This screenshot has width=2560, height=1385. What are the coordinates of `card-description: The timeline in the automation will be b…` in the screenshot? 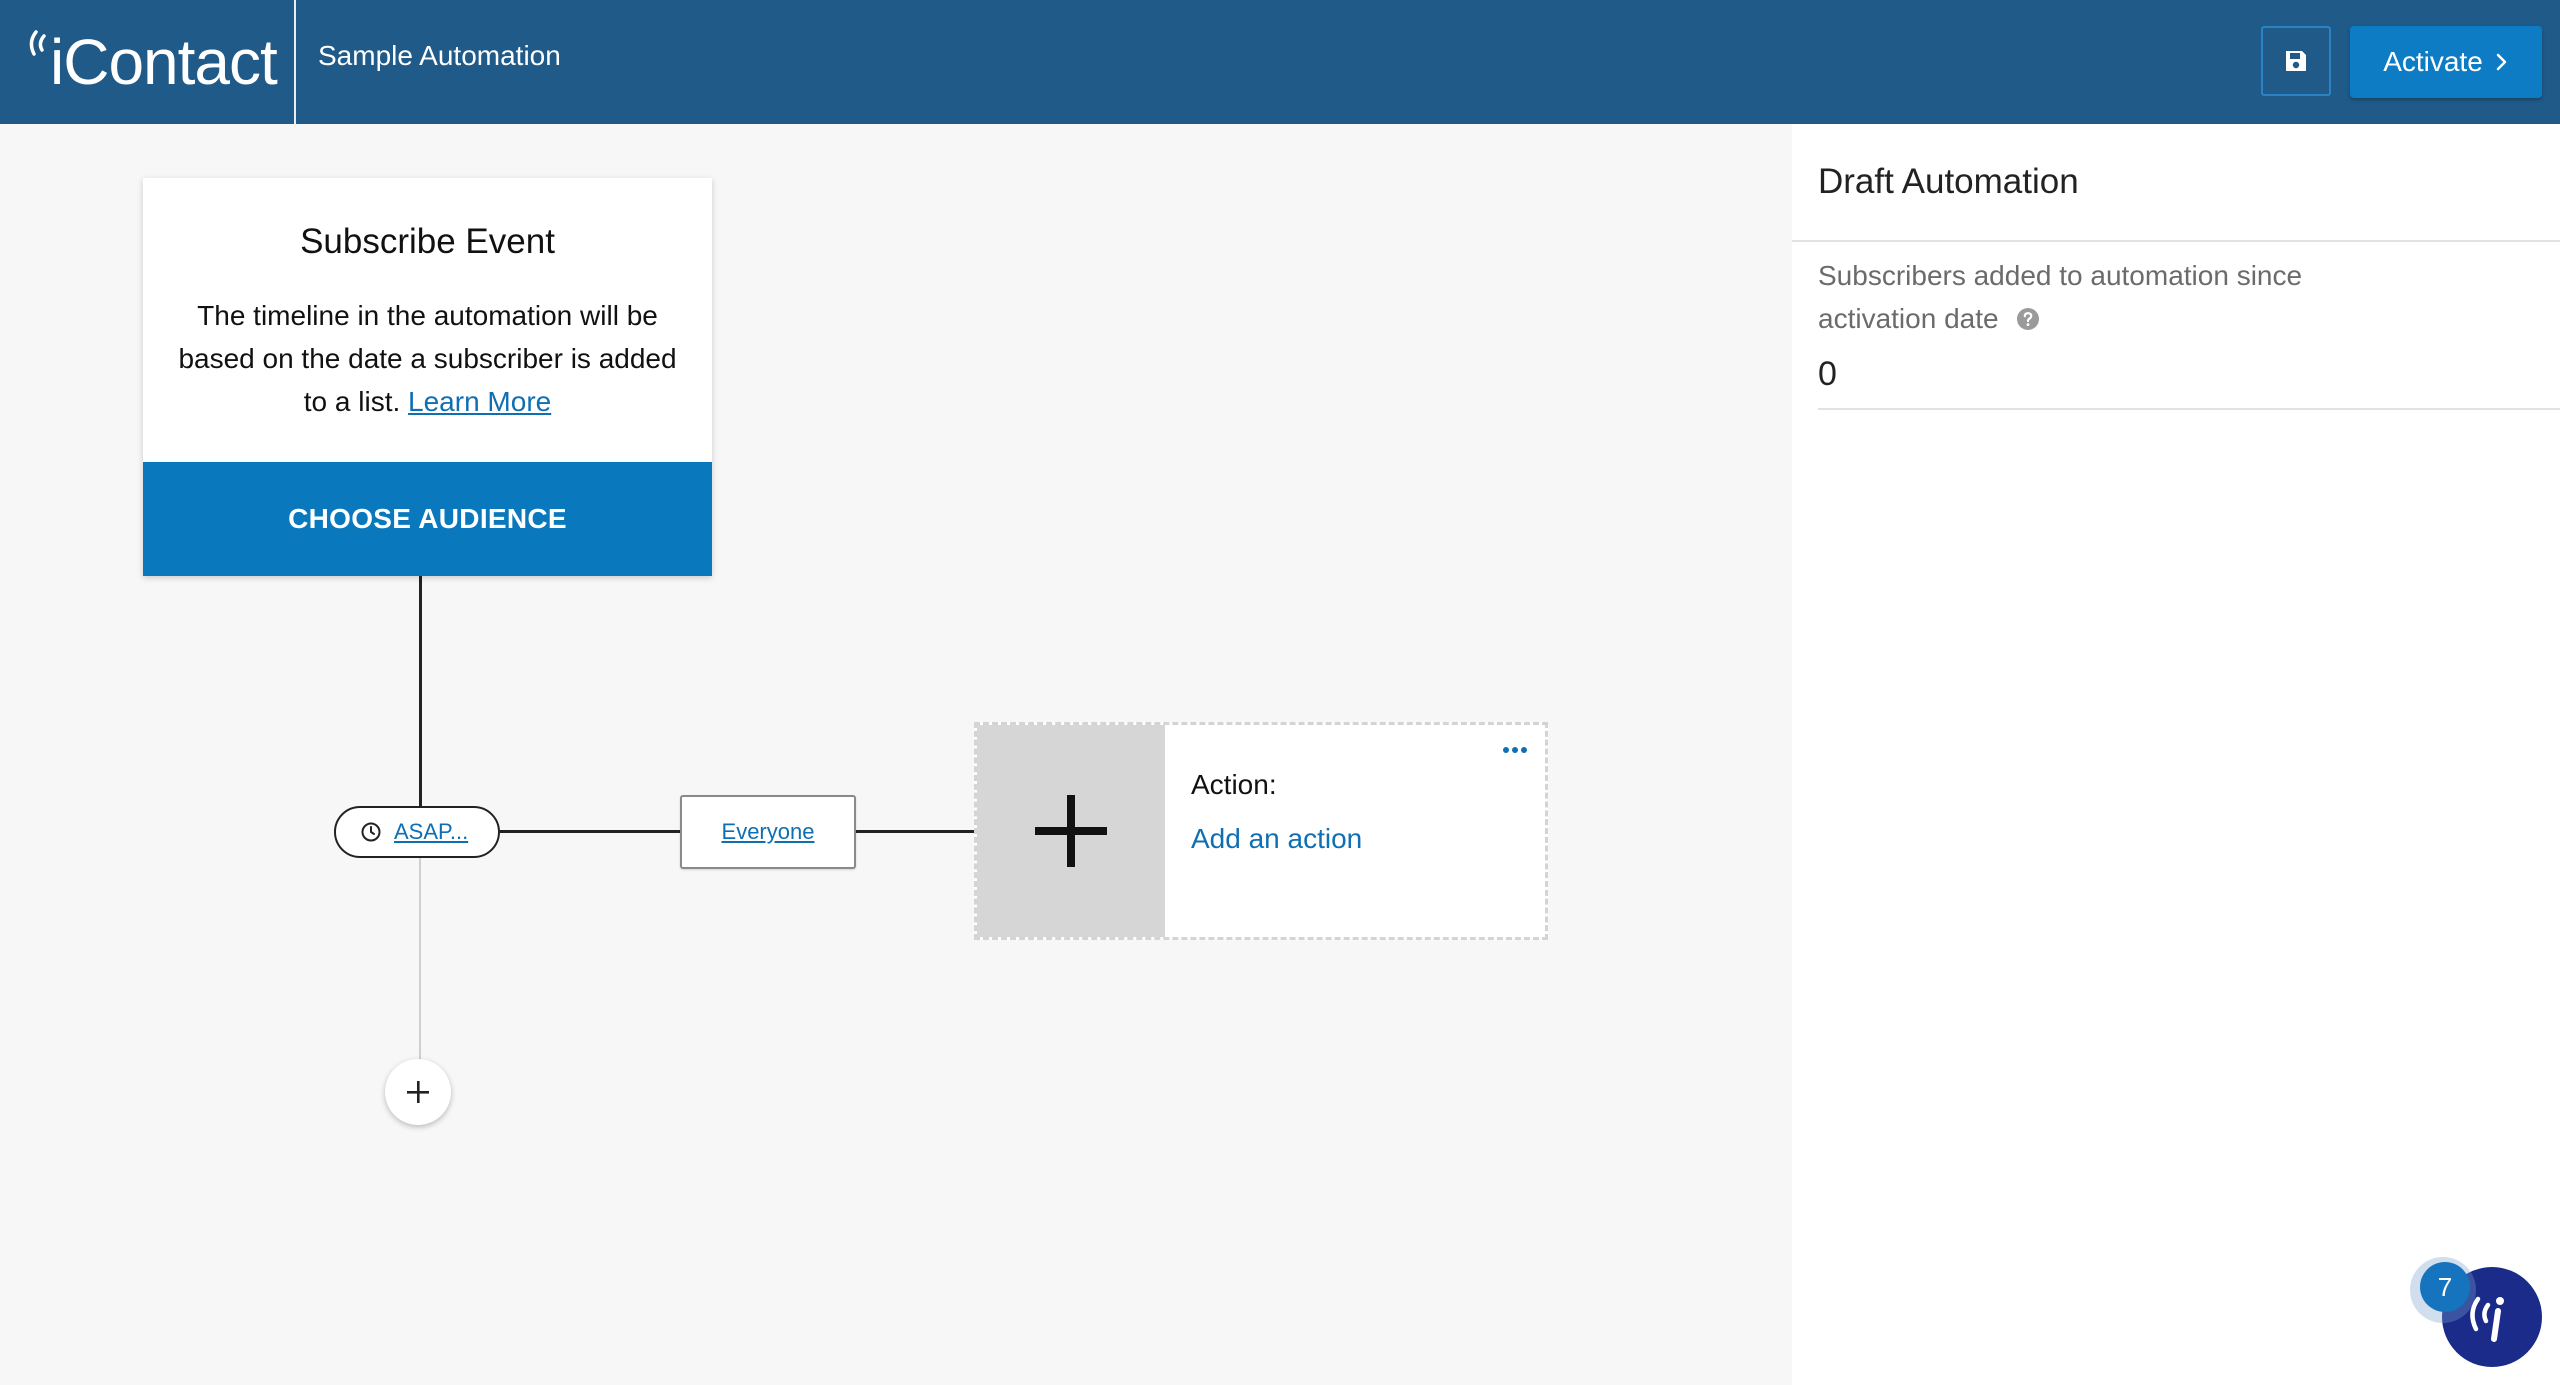 It's located at (427, 358).